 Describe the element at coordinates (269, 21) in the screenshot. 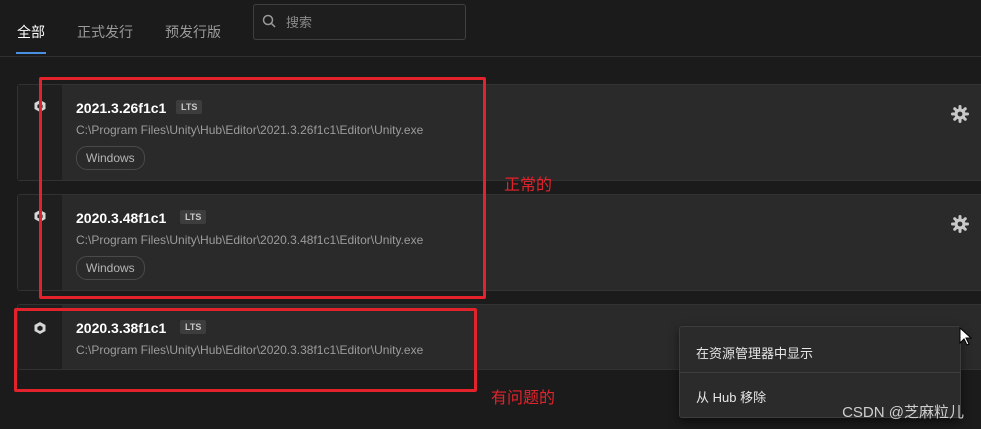

I see `search-icon` at that location.